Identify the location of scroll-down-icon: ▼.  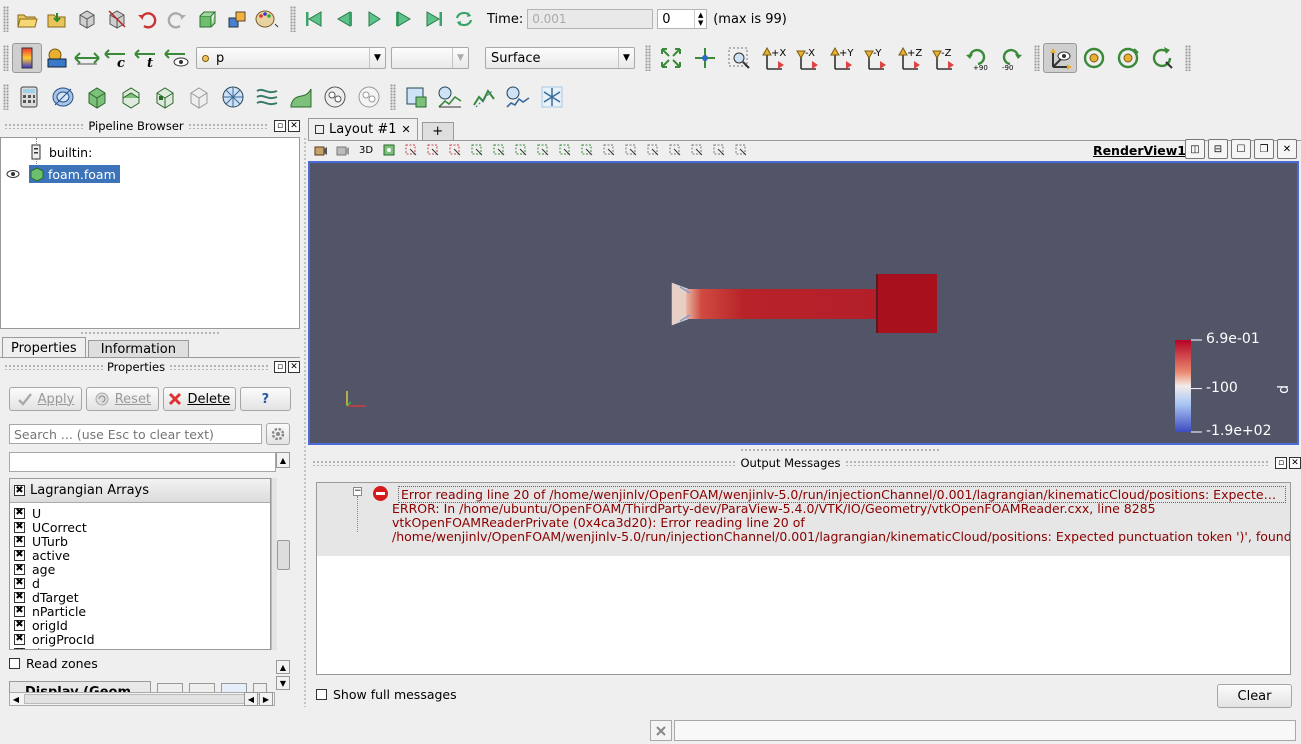
(283, 683).